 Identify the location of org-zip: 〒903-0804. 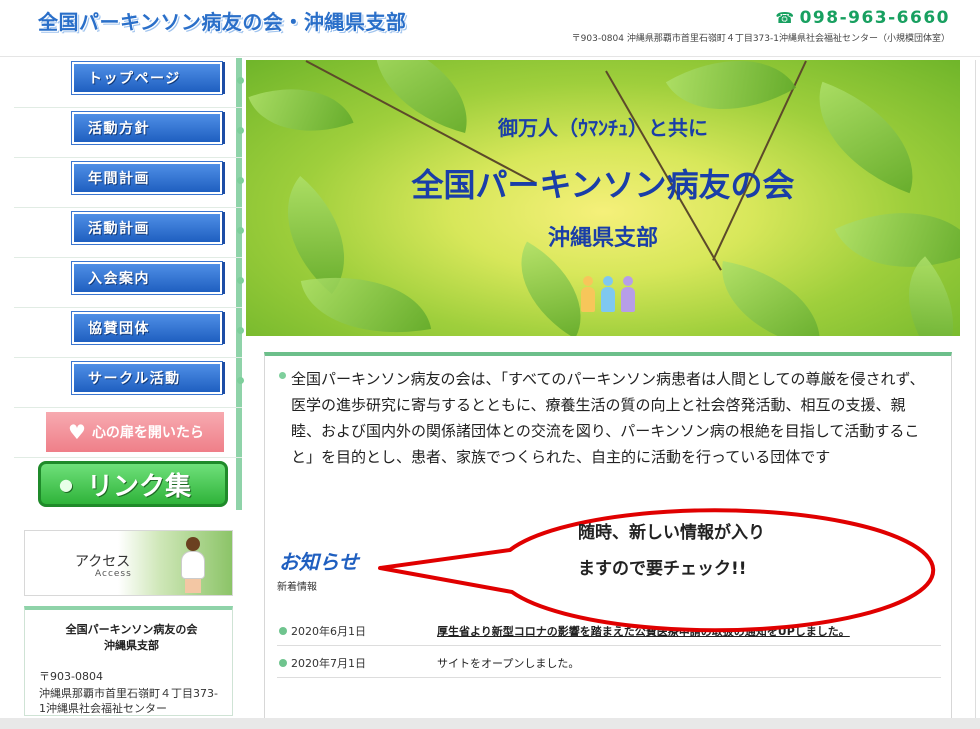
(71, 676).